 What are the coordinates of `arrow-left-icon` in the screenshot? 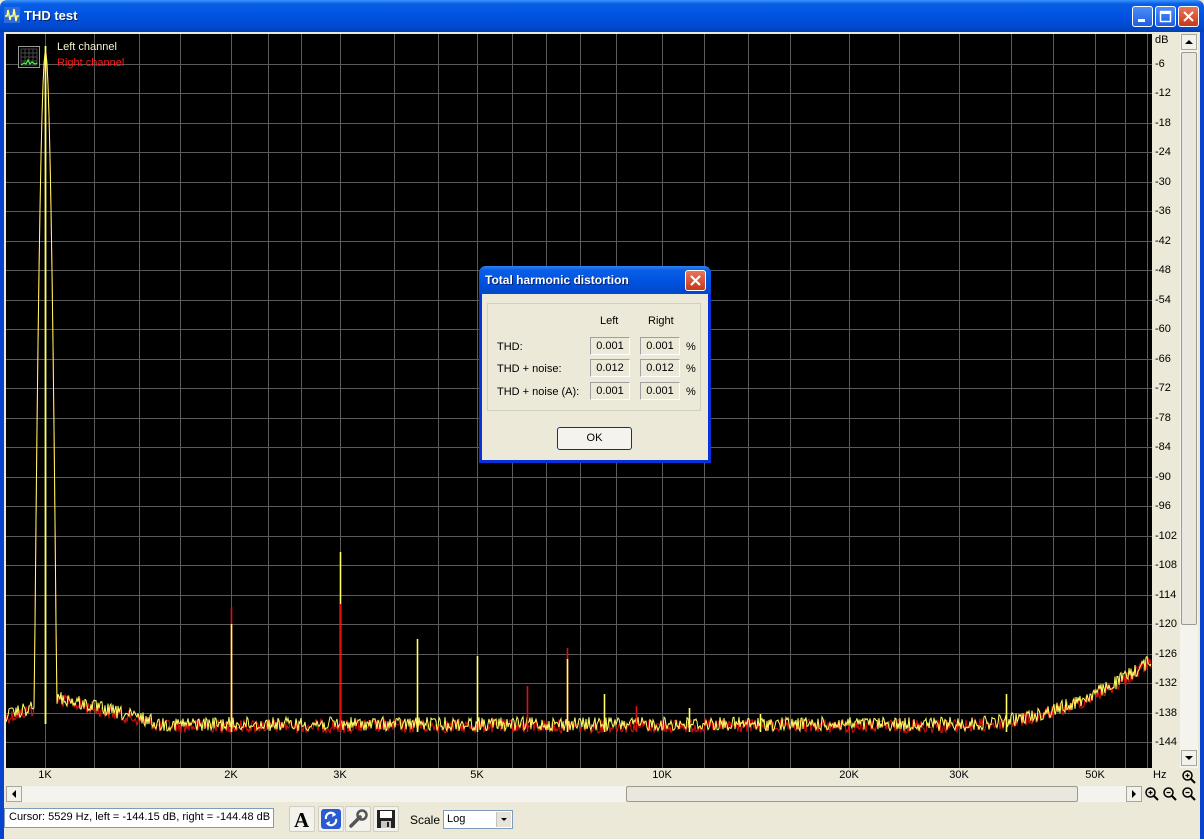 It's located at (14, 794).